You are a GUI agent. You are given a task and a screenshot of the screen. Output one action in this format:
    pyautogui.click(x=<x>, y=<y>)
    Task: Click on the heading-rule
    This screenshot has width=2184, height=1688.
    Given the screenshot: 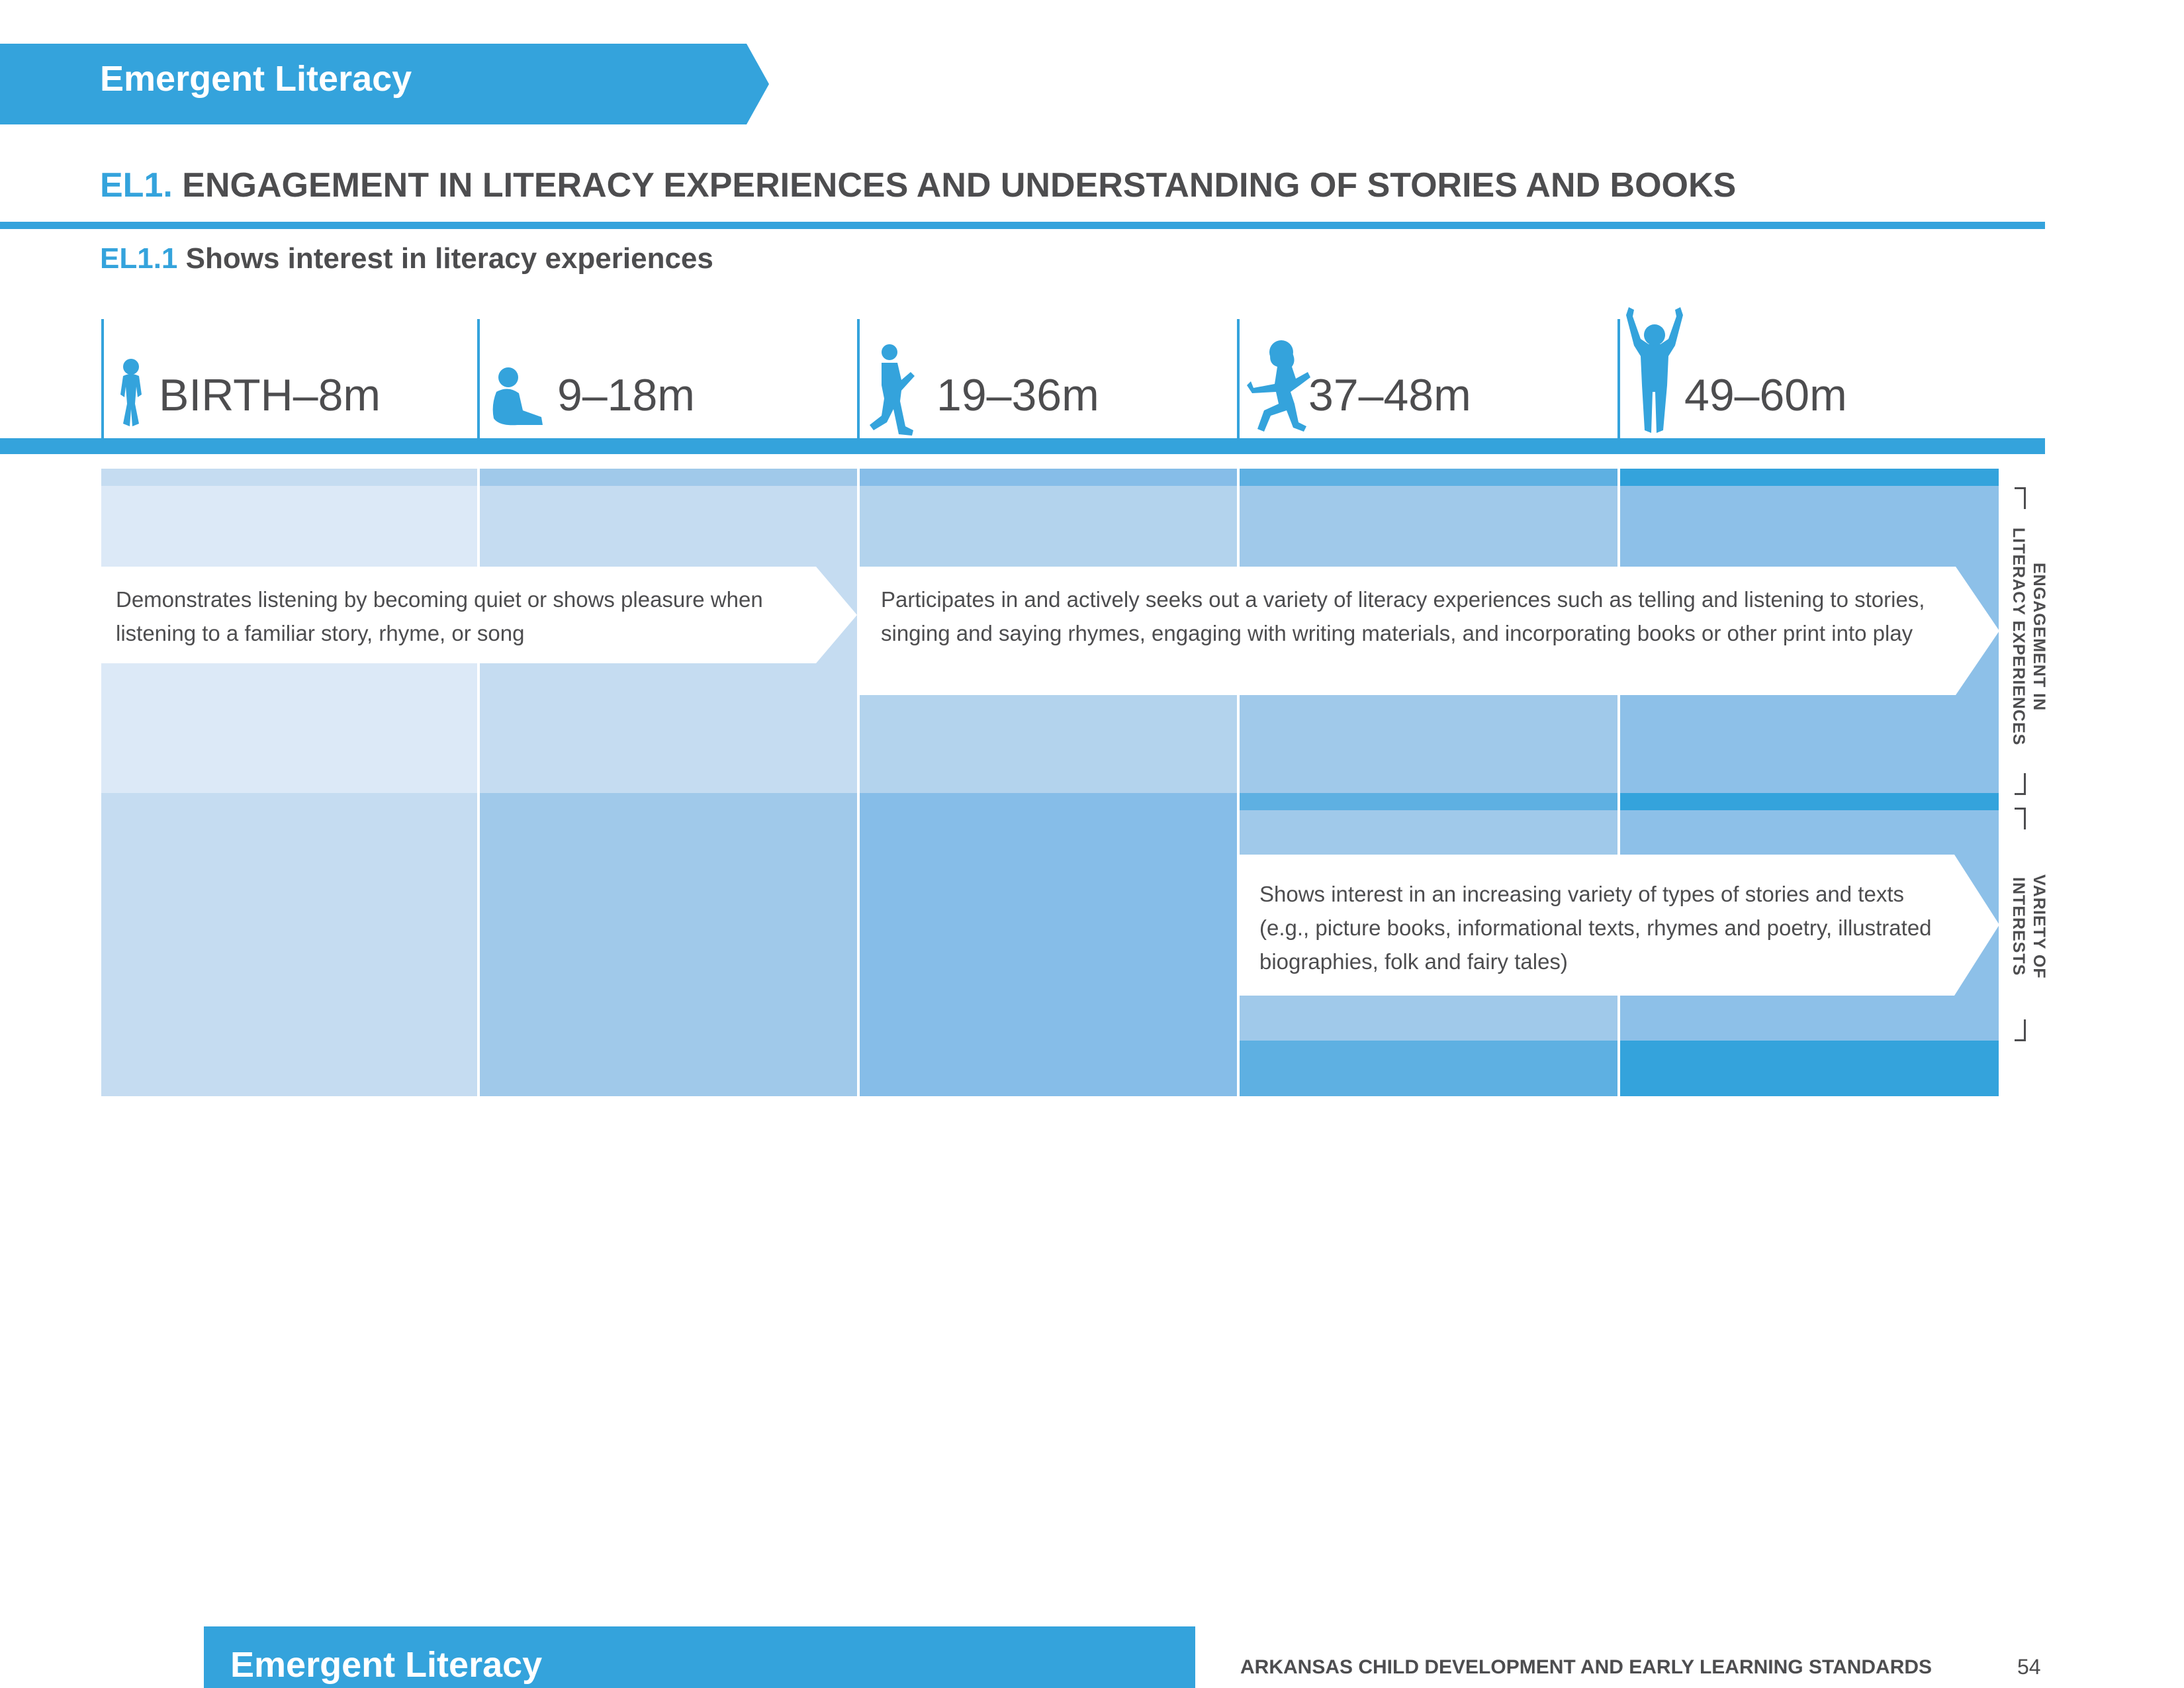 What is the action you would take?
    pyautogui.click(x=1022, y=225)
    